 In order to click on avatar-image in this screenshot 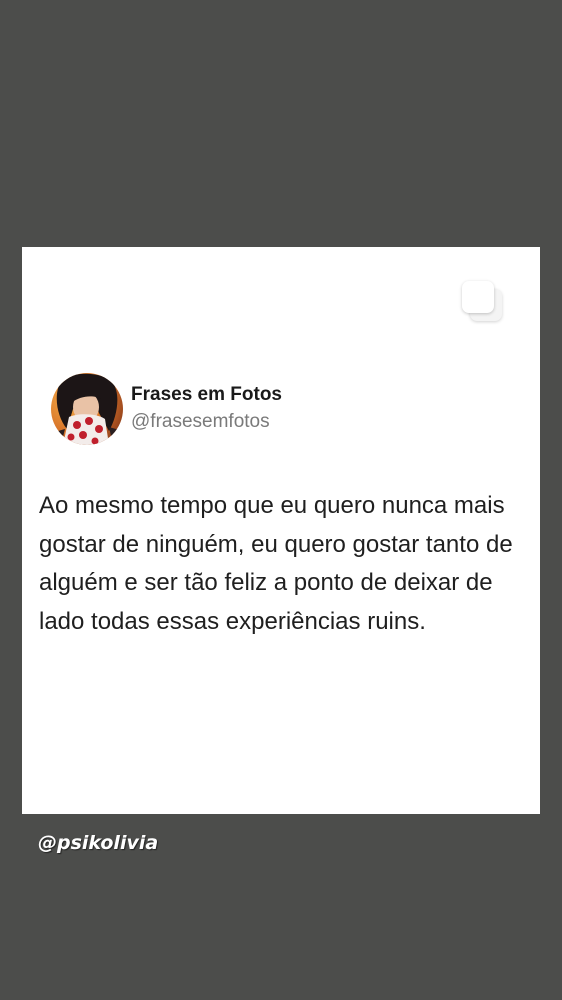, I will do `click(87, 409)`.